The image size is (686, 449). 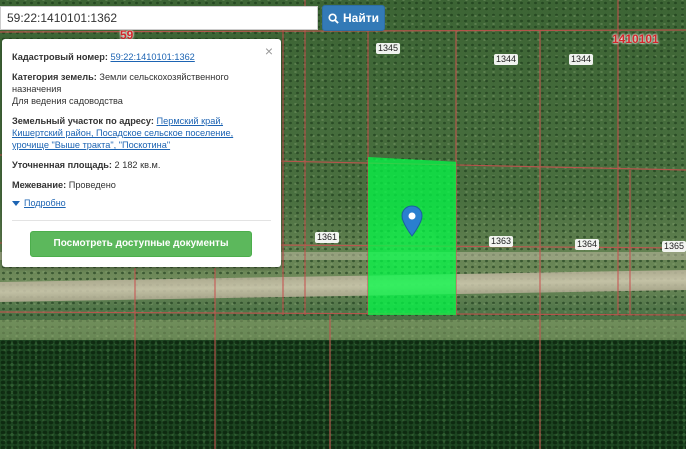 I want to click on search-icon, so click(x=333, y=18).